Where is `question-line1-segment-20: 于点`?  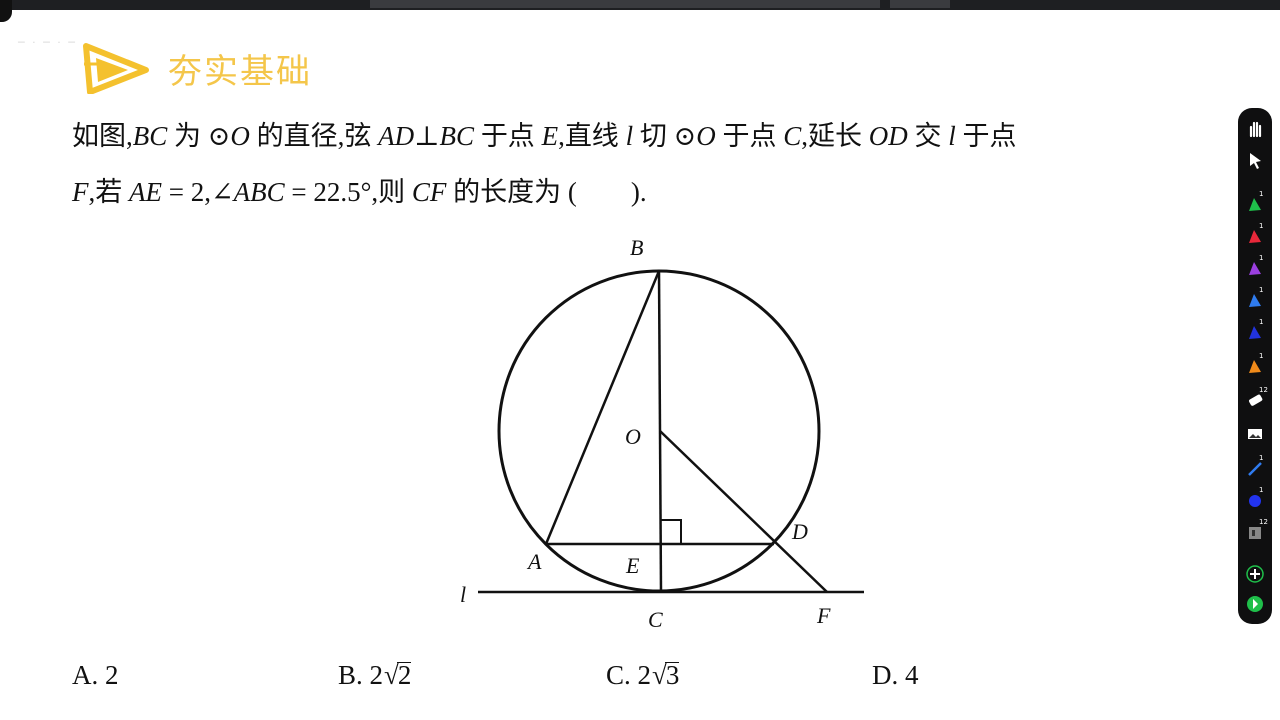 question-line1-segment-20: 于点 is located at coordinates (986, 136).